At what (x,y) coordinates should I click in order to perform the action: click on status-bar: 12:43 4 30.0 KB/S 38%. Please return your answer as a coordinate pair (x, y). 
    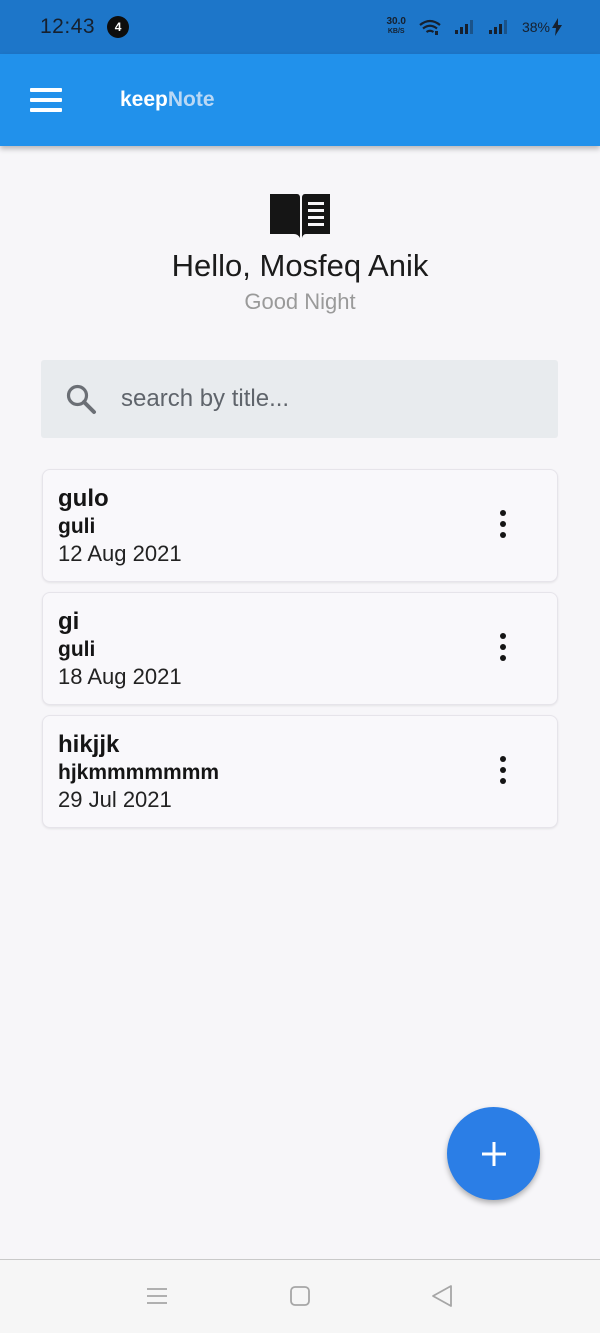
    Looking at the image, I should click on (300, 27).